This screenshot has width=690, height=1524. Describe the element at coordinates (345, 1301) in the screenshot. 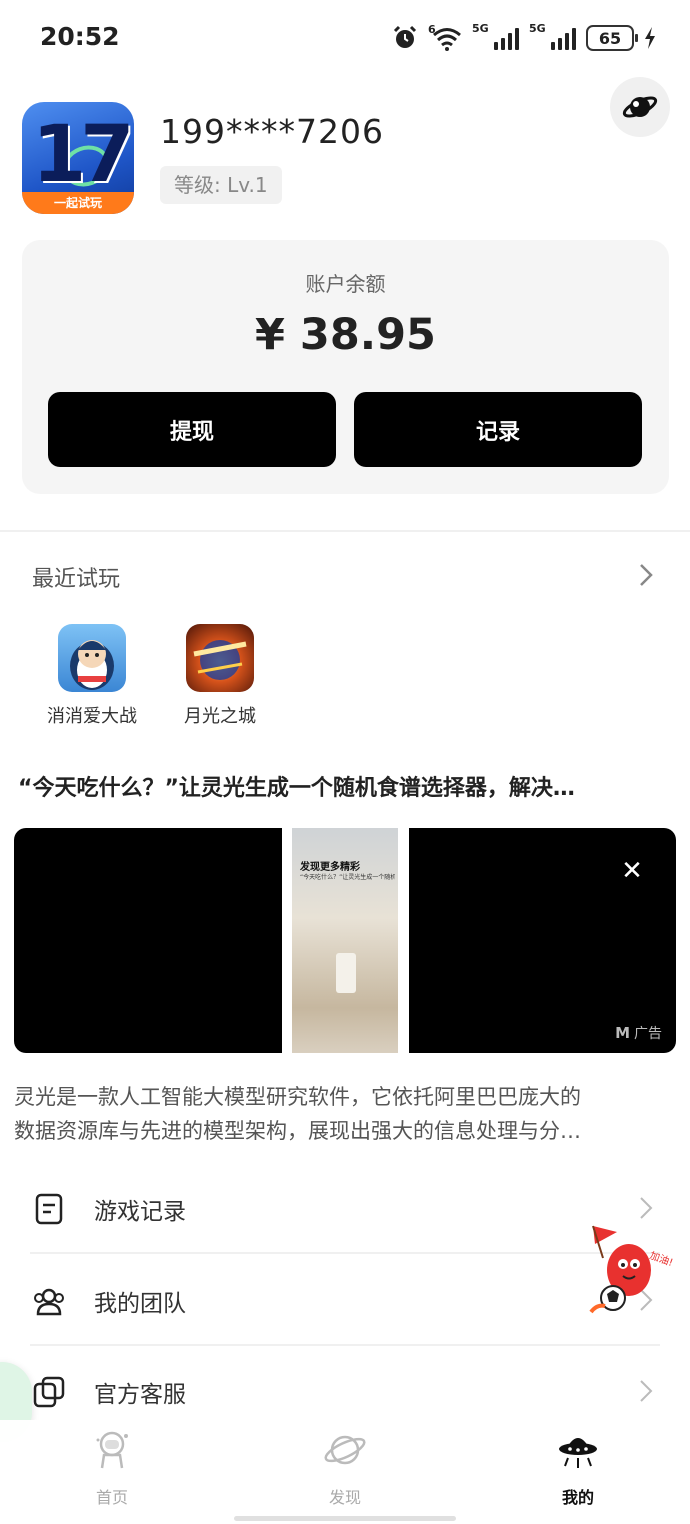

I see `menu-item-my-team: 我的团队` at that location.